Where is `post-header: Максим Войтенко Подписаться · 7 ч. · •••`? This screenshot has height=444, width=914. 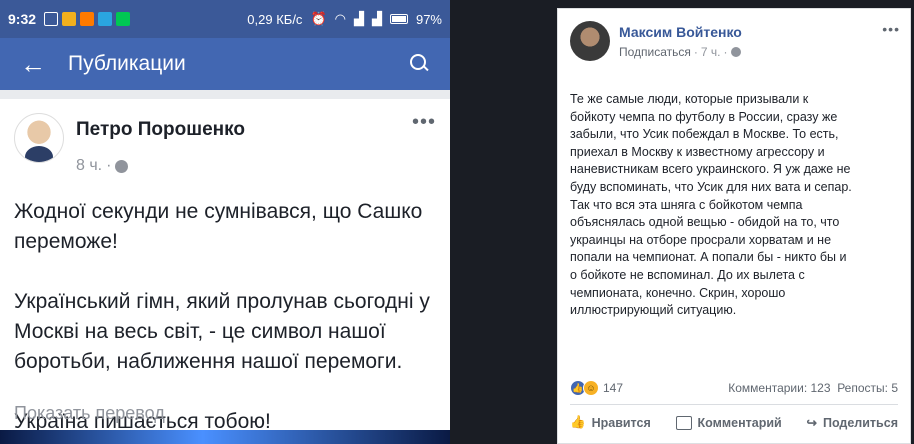
post-header: Максим Войтенко Подписаться · 7 ч. · ••• is located at coordinates (734, 35).